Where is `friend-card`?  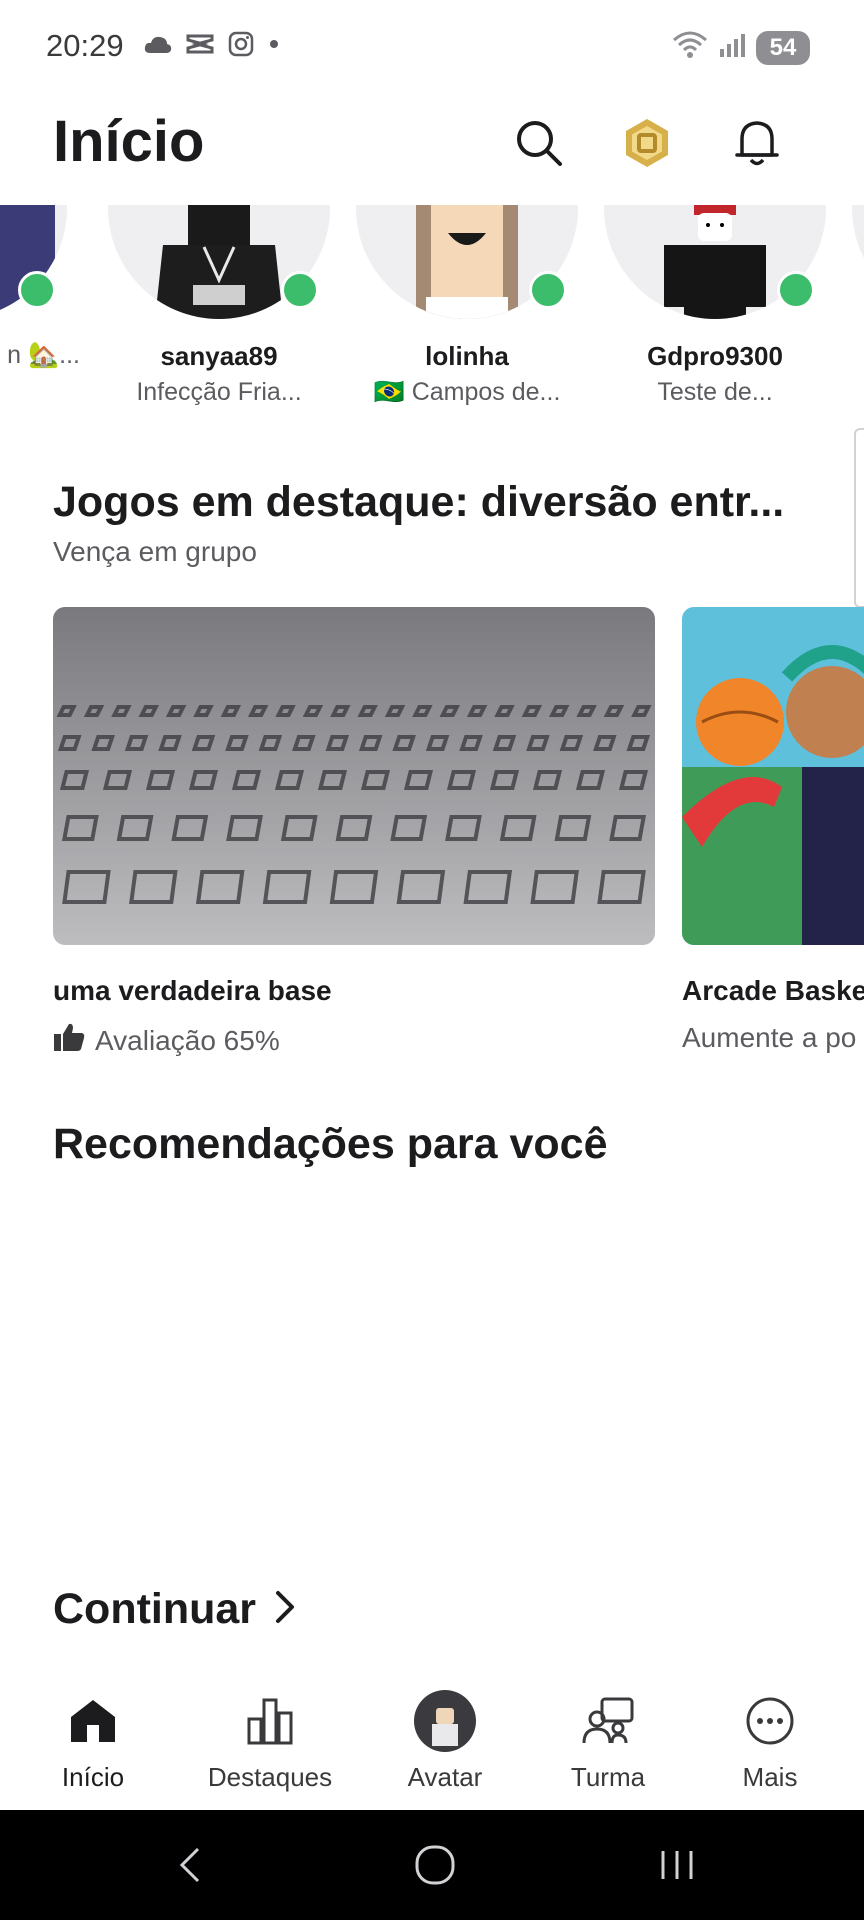 friend-card is located at coordinates (851, 262).